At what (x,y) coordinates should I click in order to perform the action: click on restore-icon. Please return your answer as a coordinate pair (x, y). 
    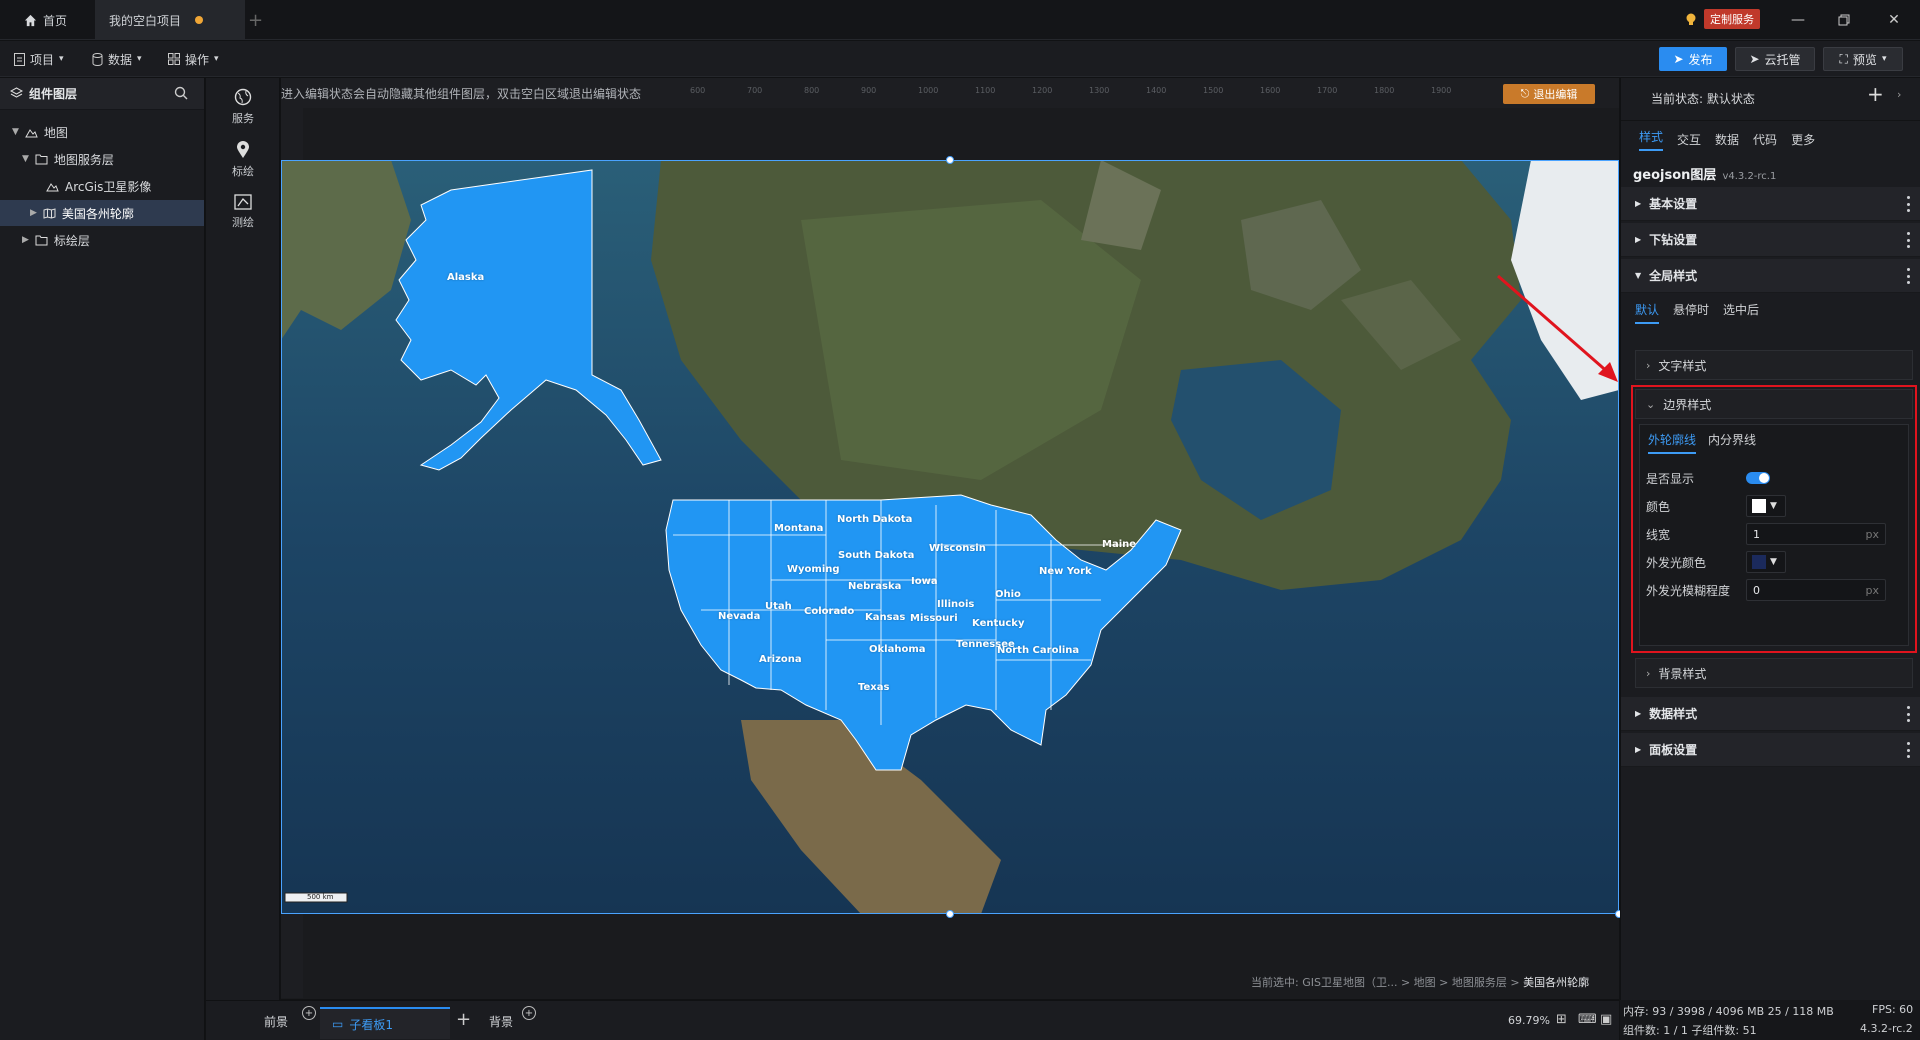
    Looking at the image, I should click on (1844, 20).